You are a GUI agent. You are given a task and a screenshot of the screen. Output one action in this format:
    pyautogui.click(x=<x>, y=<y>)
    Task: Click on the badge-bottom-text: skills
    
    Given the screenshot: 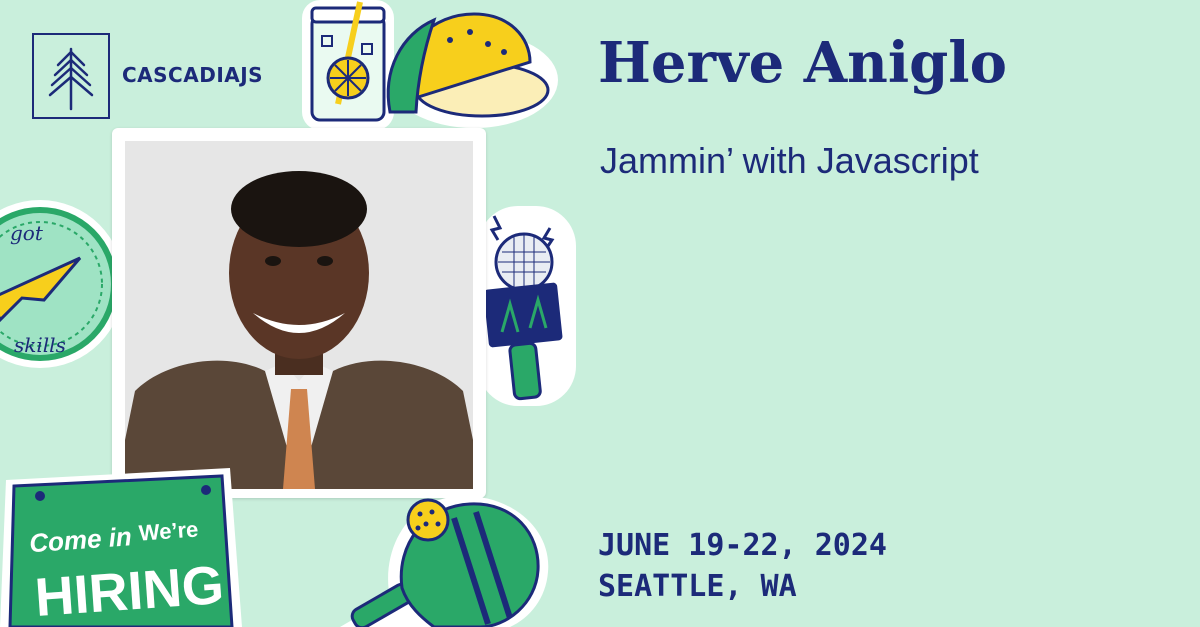 What is the action you would take?
    pyautogui.click(x=40, y=345)
    